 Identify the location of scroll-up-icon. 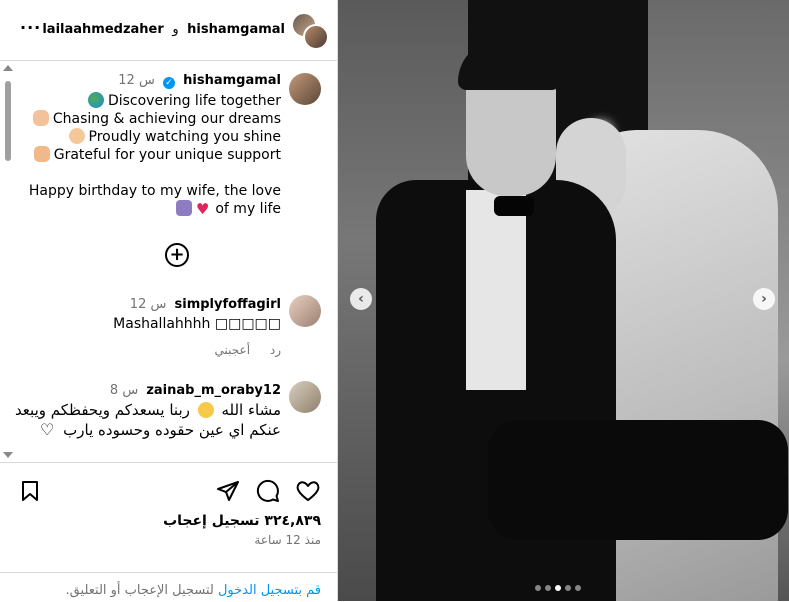
(8, 68).